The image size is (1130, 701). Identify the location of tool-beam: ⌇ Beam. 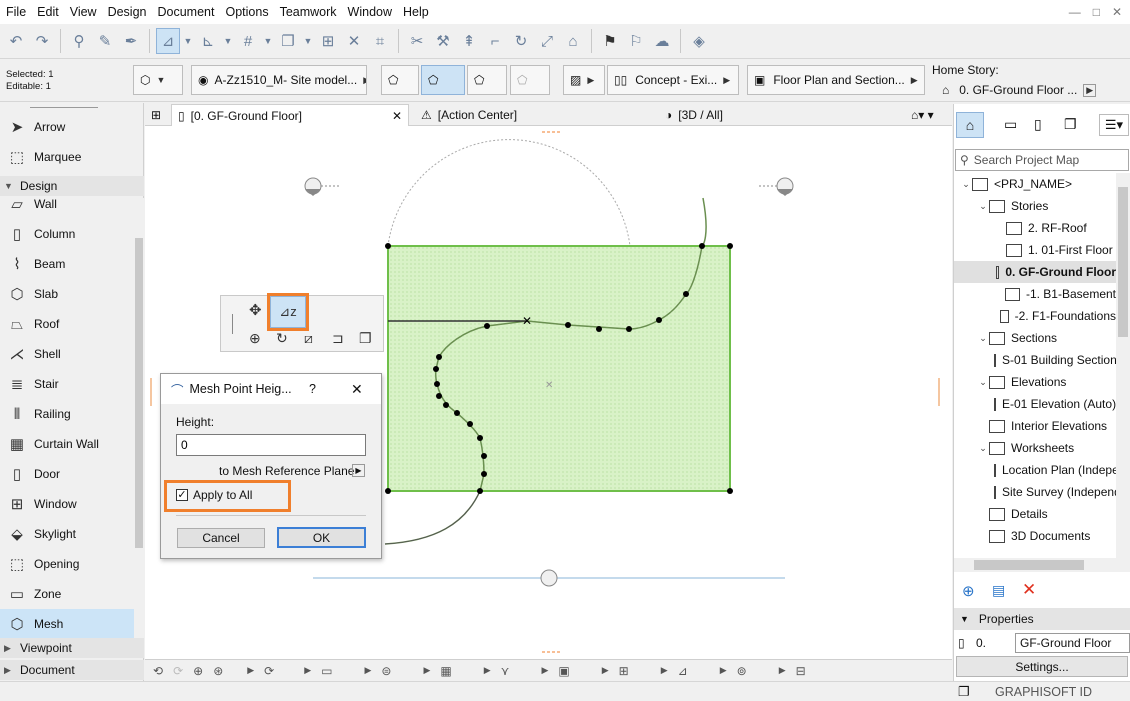
(67, 264).